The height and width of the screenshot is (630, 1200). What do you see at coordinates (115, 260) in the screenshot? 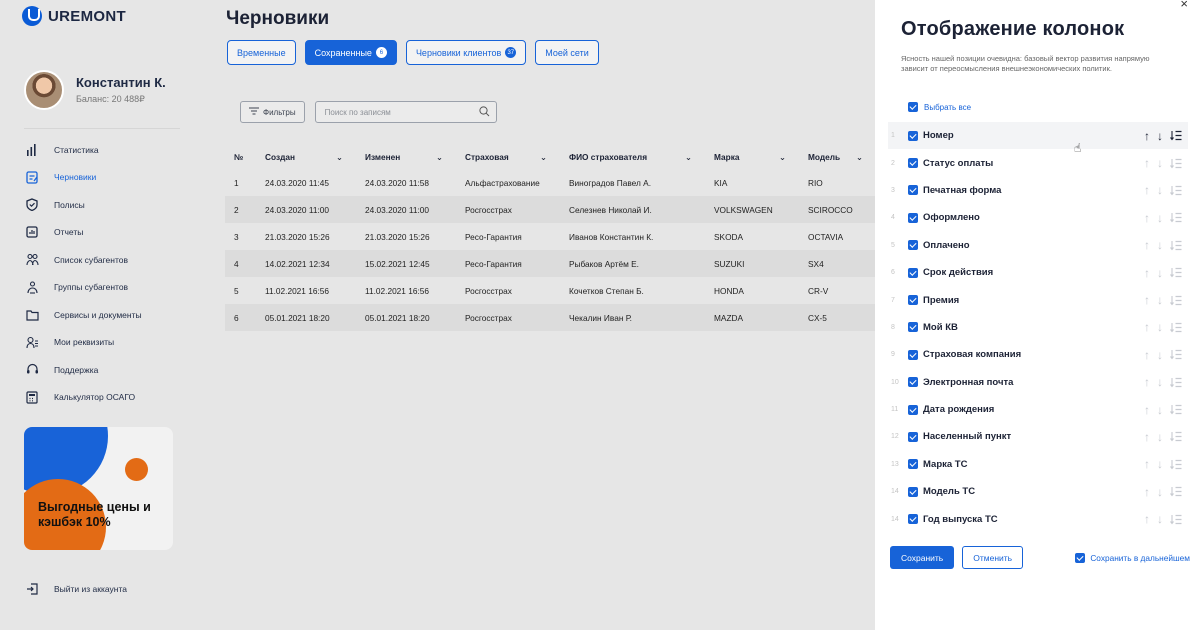
I see `sidebar-item-subagents: Список субагентов` at bounding box center [115, 260].